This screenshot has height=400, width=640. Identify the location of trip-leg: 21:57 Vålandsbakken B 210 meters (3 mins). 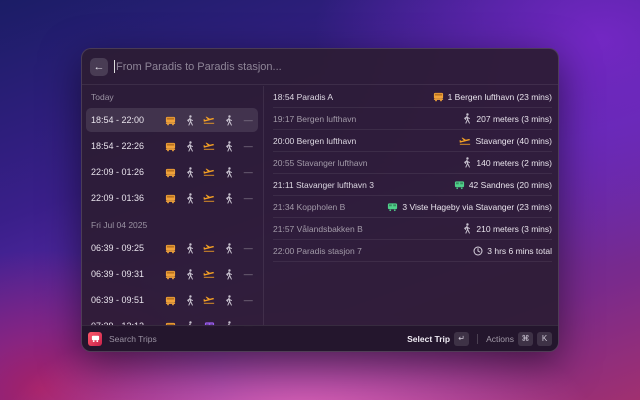
(412, 229).